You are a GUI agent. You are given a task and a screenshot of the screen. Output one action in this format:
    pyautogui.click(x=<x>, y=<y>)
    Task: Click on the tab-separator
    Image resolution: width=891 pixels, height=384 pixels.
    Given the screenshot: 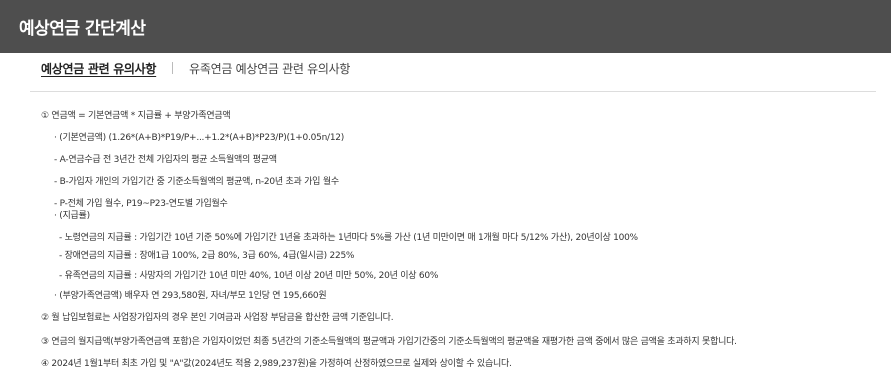 What is the action you would take?
    pyautogui.click(x=173, y=68)
    